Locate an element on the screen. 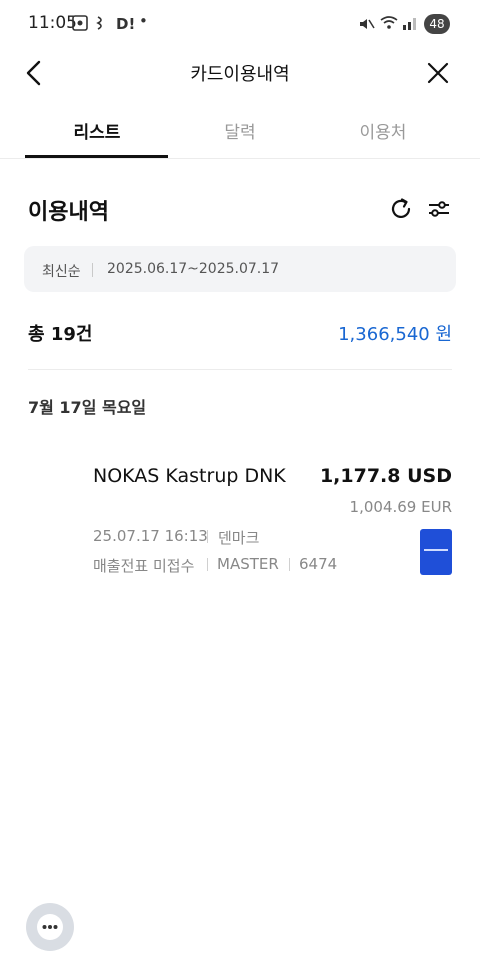  page-title: 카드이용내역 is located at coordinates (240, 74).